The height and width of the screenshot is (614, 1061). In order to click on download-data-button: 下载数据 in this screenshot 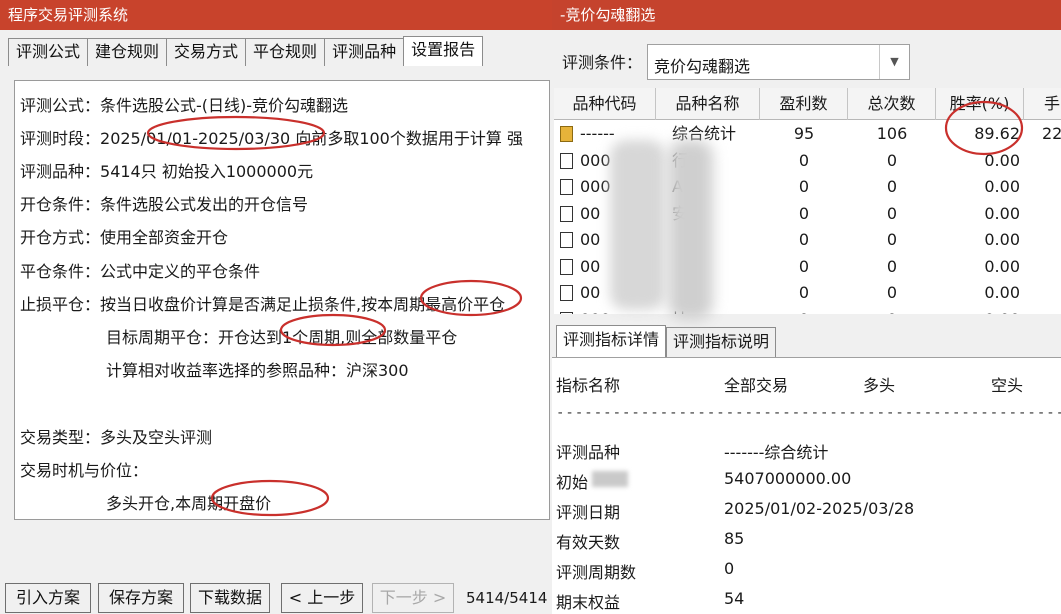, I will do `click(230, 598)`.